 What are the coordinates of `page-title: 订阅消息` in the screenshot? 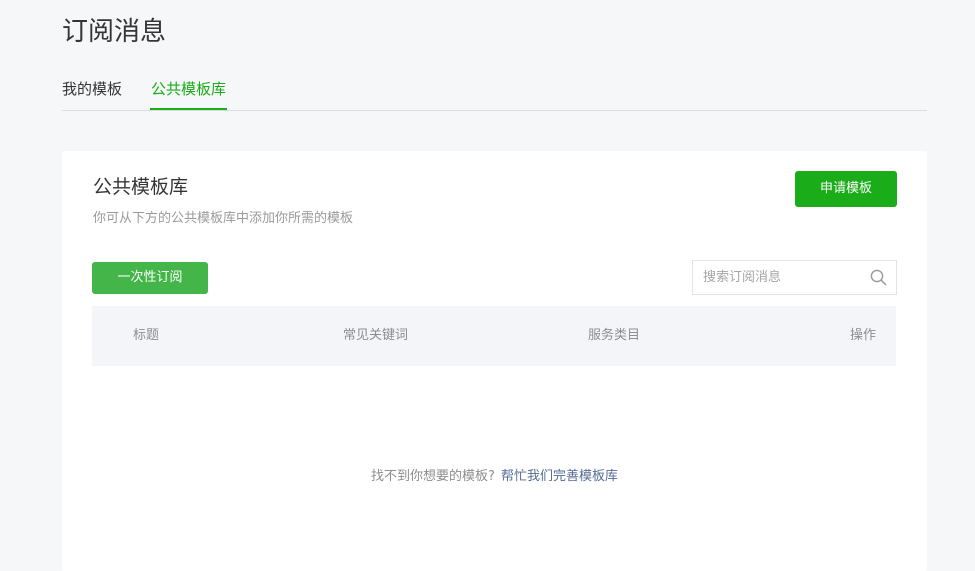 It's located at (114, 32).